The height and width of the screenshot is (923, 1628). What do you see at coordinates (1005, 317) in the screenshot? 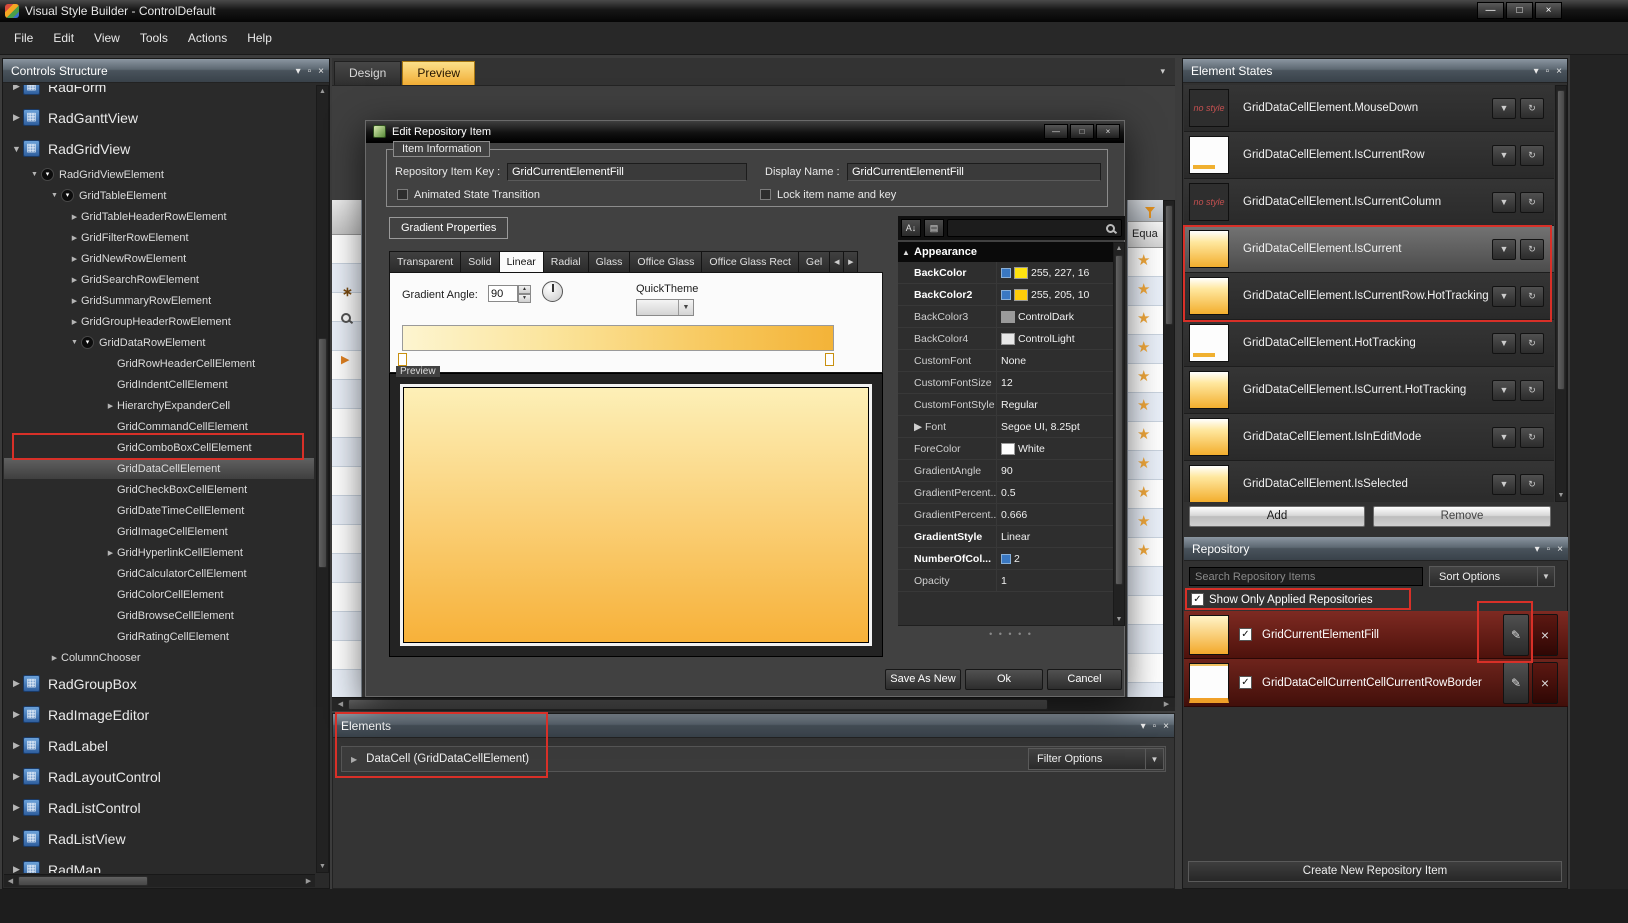
I see `property-row-BackColor3: BackColor3 ControlDark` at bounding box center [1005, 317].